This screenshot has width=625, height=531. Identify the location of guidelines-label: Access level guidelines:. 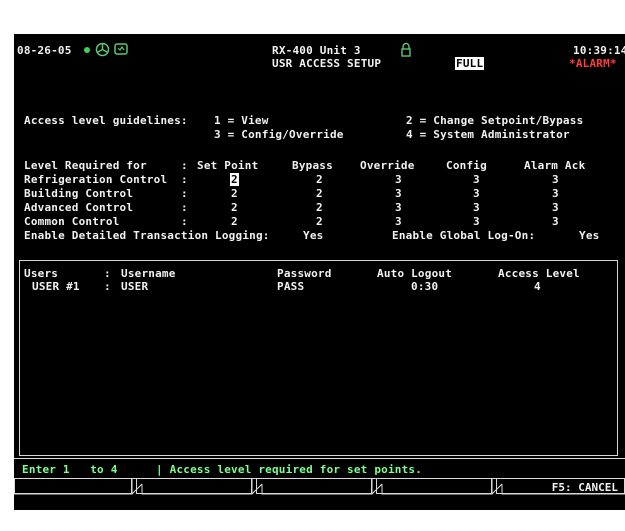
(106, 120).